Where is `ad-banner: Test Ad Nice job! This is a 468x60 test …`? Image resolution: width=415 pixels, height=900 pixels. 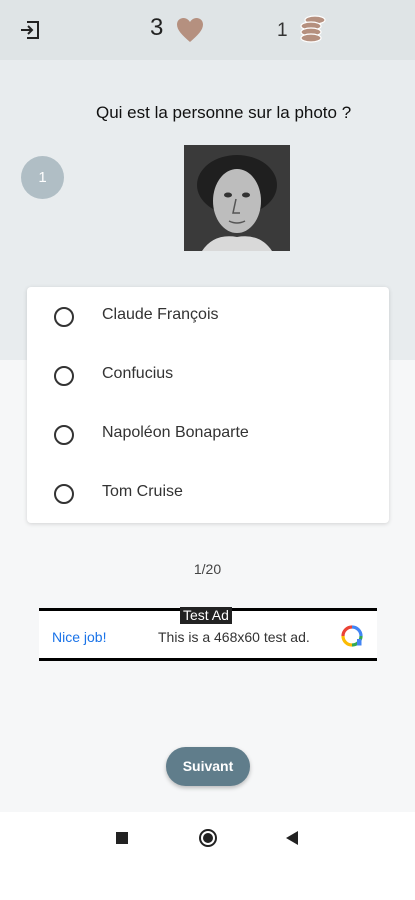
ad-banner: Test Ad Nice job! This is a 468x60 test … is located at coordinates (208, 634).